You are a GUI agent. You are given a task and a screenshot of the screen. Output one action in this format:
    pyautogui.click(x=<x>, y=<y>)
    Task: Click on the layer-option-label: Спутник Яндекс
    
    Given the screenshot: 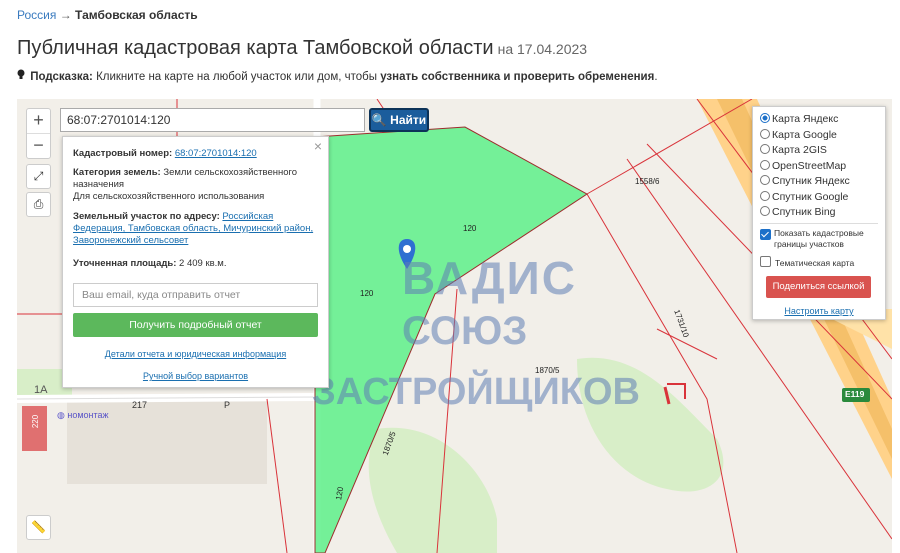 What is the action you would take?
    pyautogui.click(x=811, y=181)
    